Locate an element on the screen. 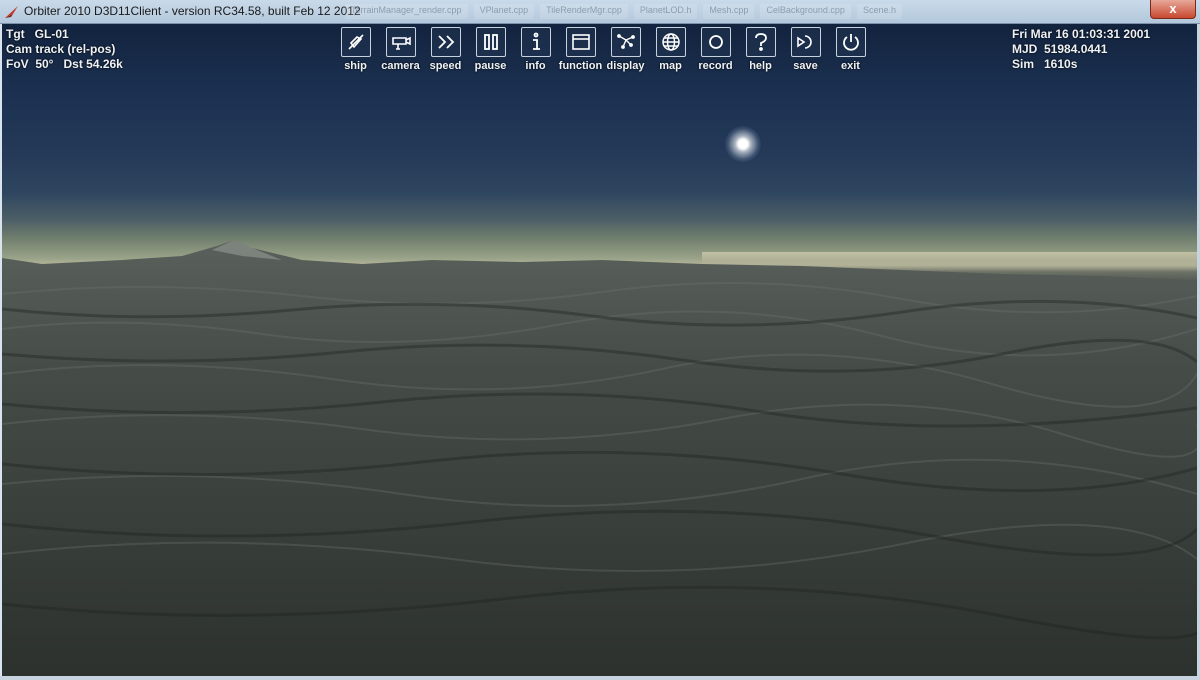 This screenshot has width=1200, height=680. map-button-frame is located at coordinates (670, 42).